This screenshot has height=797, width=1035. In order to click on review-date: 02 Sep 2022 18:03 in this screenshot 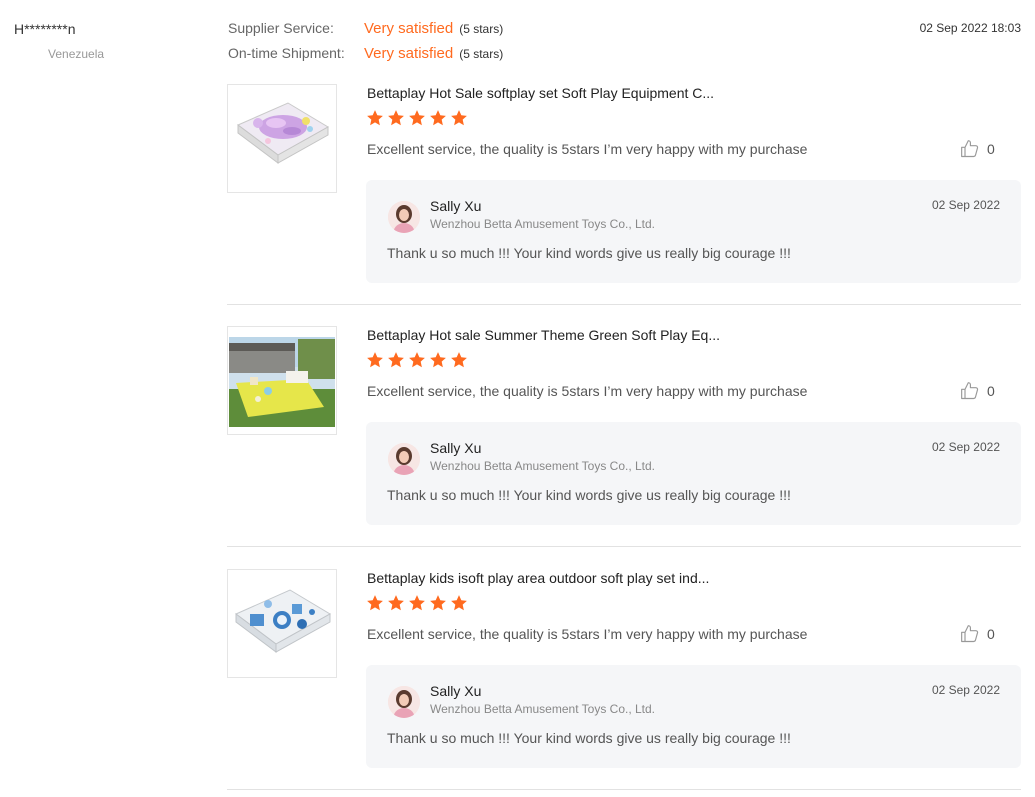, I will do `click(970, 28)`.